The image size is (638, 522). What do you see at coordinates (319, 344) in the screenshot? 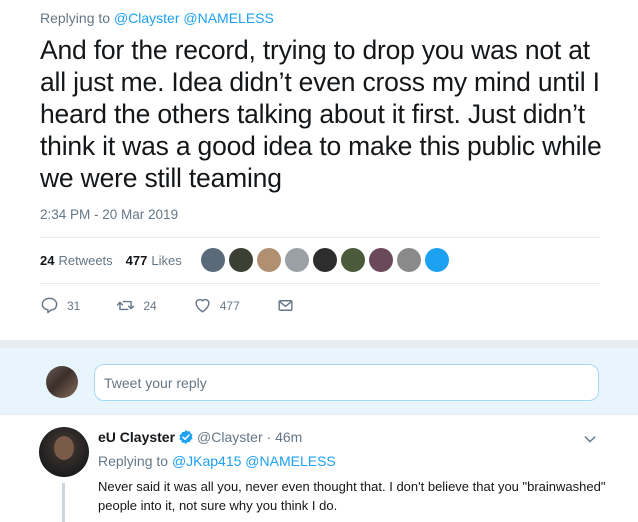
I see `section-gap` at bounding box center [319, 344].